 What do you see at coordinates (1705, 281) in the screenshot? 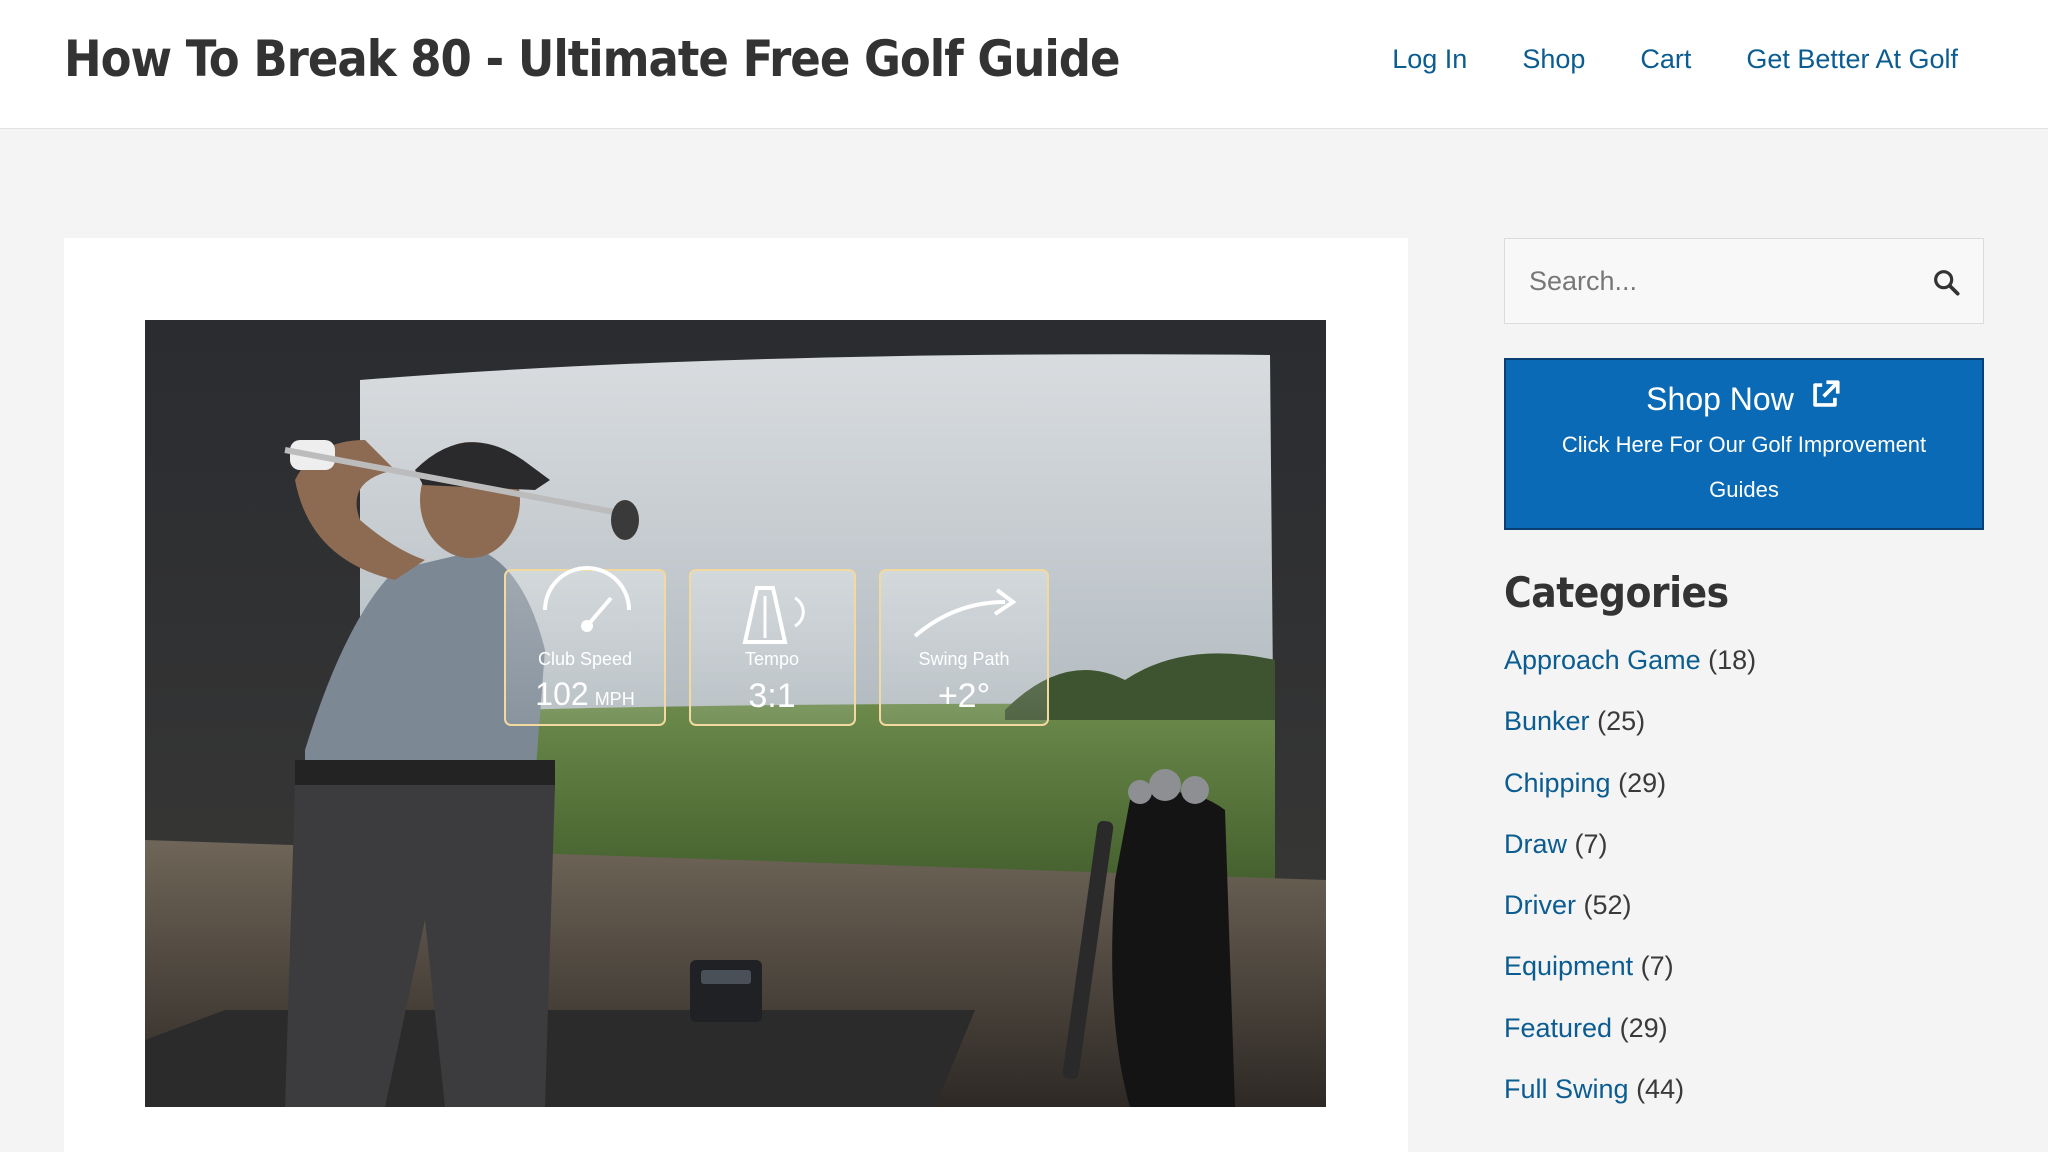
I see `search-input` at bounding box center [1705, 281].